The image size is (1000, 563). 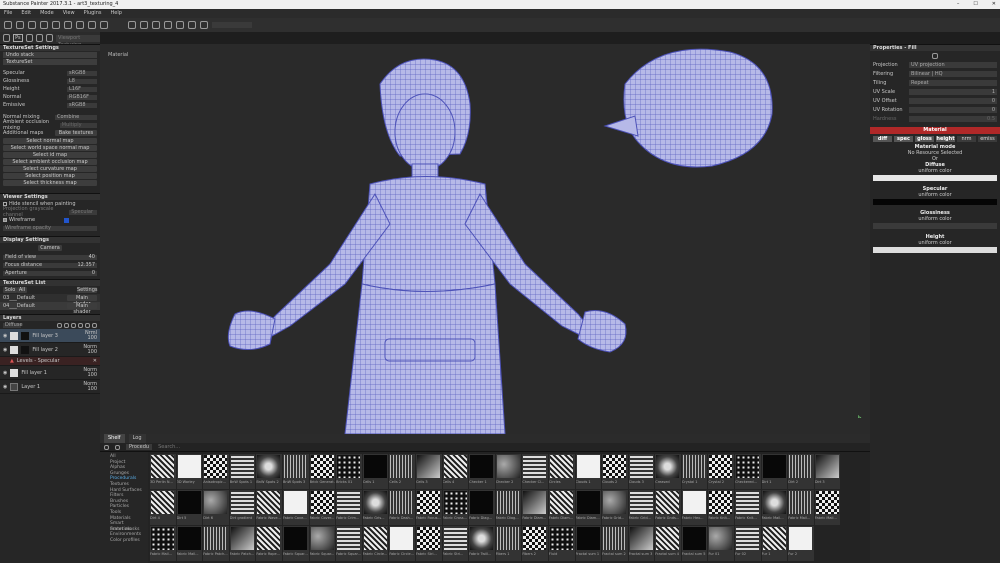 I want to click on undo-stack-button: Undo stack, so click(x=50, y=55).